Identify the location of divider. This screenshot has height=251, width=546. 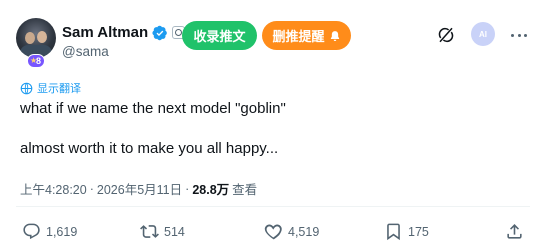
(273, 206).